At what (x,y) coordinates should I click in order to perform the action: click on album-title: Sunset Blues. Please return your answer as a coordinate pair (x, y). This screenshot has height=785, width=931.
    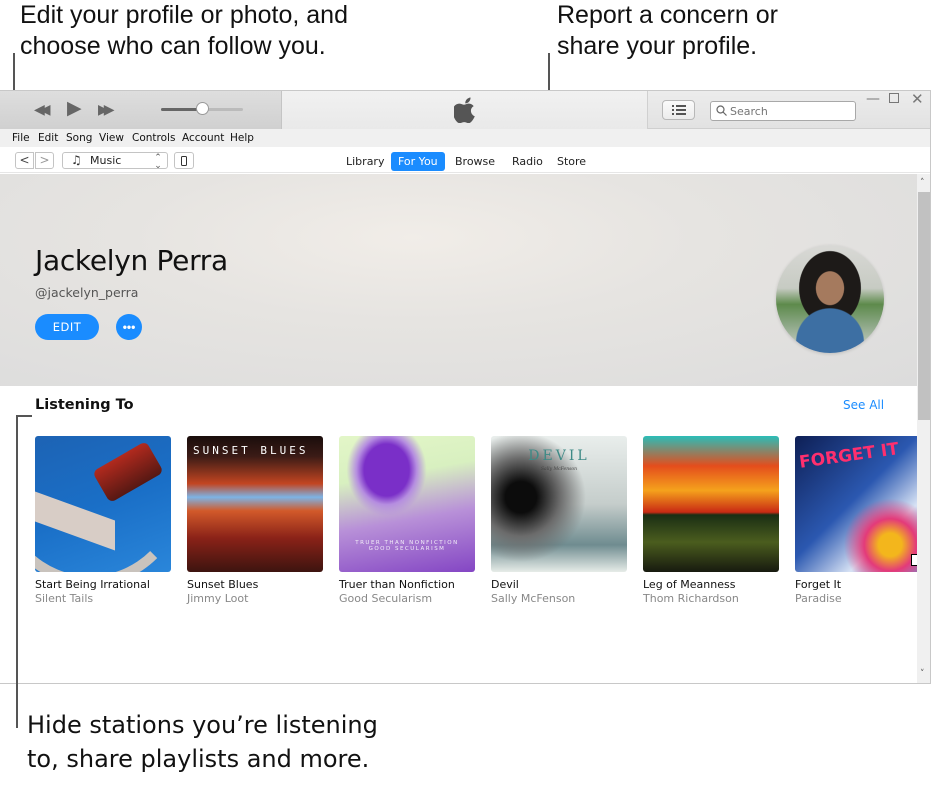
    Looking at the image, I should click on (223, 584).